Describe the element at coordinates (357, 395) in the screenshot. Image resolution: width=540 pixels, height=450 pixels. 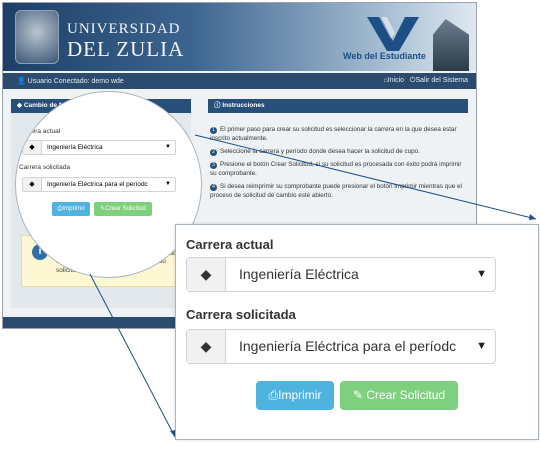
I see `pencil-icon: ✎` at that location.